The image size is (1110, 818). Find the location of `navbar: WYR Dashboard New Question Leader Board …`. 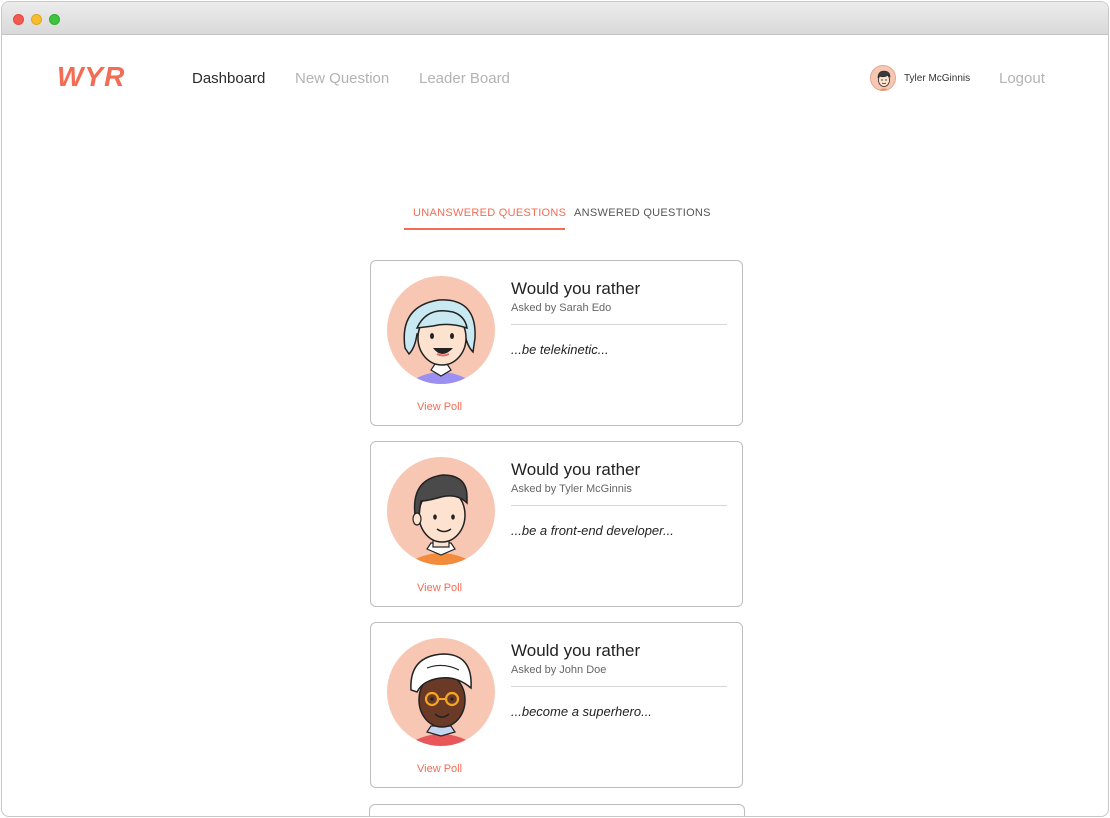

navbar: WYR Dashboard New Question Leader Board … is located at coordinates (555, 80).